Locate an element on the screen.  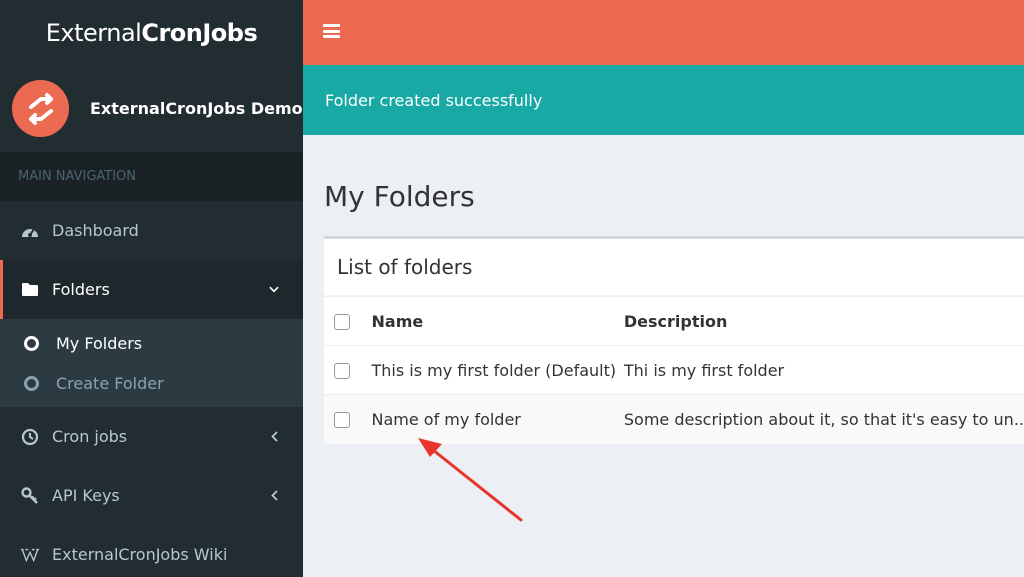
sidebar-subitem-label: My Folders is located at coordinates (99, 343).